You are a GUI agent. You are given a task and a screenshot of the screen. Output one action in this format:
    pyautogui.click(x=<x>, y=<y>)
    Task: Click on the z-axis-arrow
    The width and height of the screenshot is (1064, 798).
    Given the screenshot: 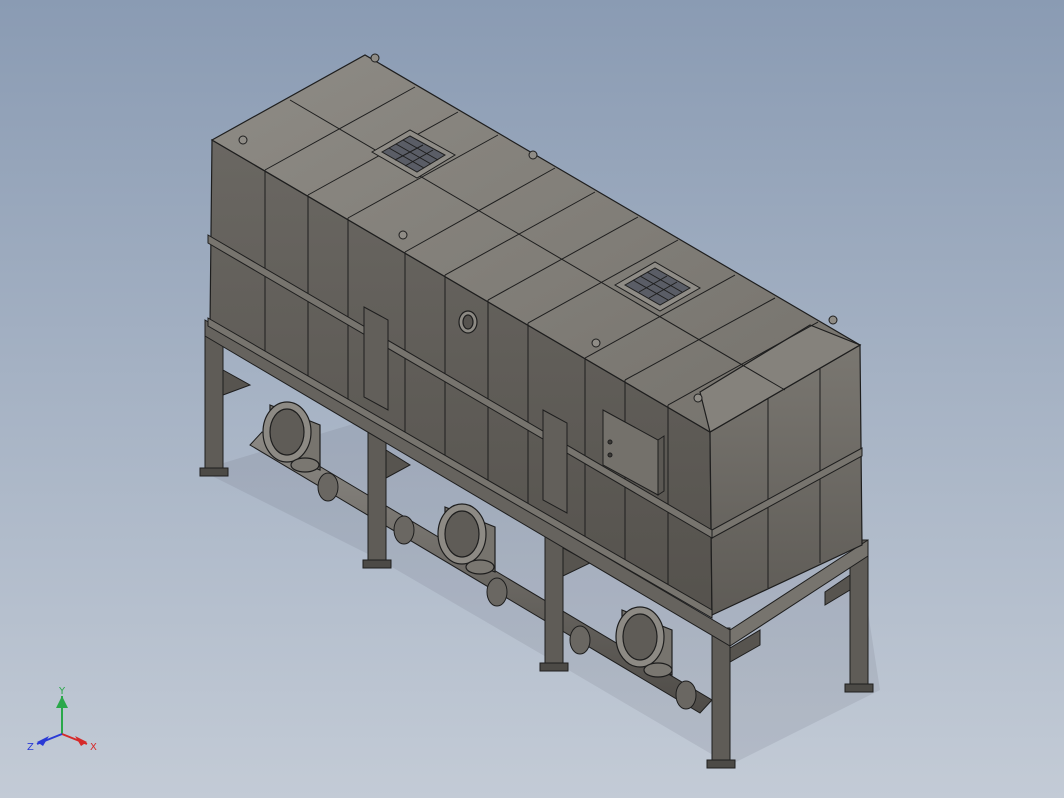 What is the action you would take?
    pyautogui.click(x=43, y=741)
    